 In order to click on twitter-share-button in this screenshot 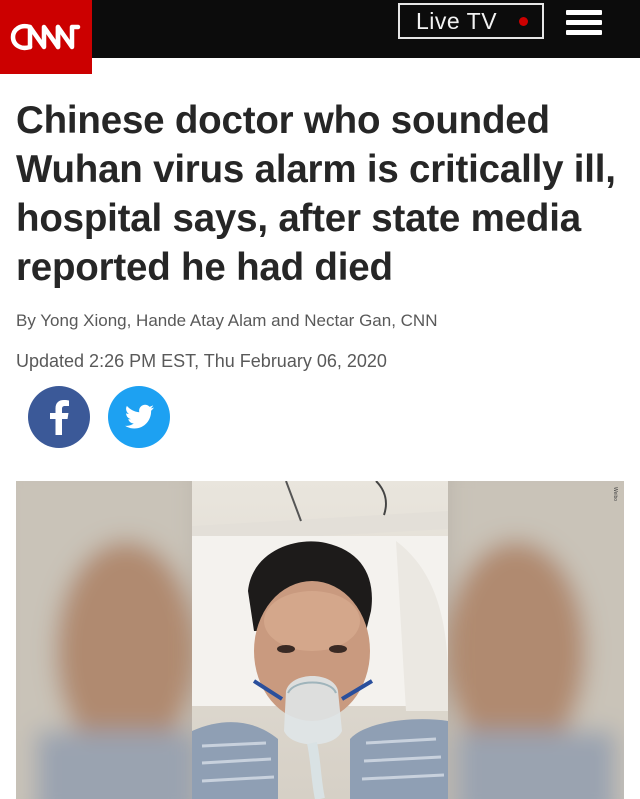, I will do `click(139, 417)`.